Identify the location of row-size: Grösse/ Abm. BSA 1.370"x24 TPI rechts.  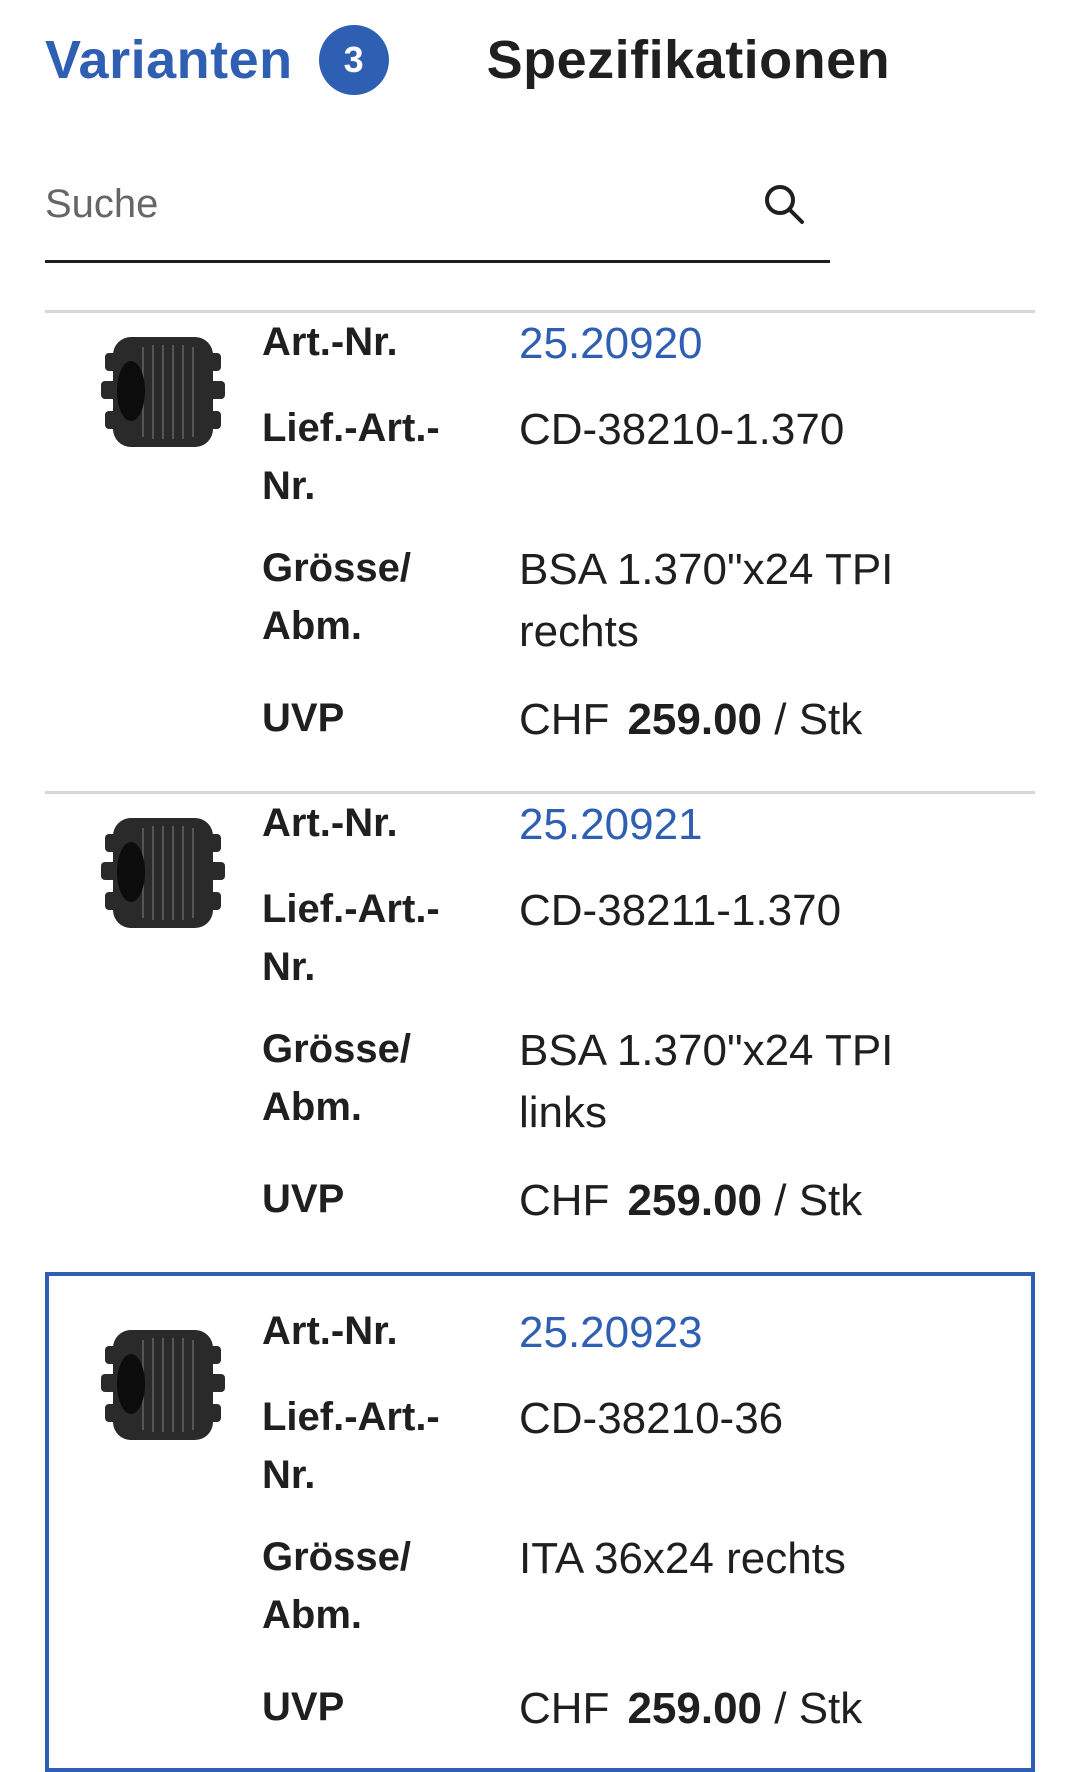
(632, 614).